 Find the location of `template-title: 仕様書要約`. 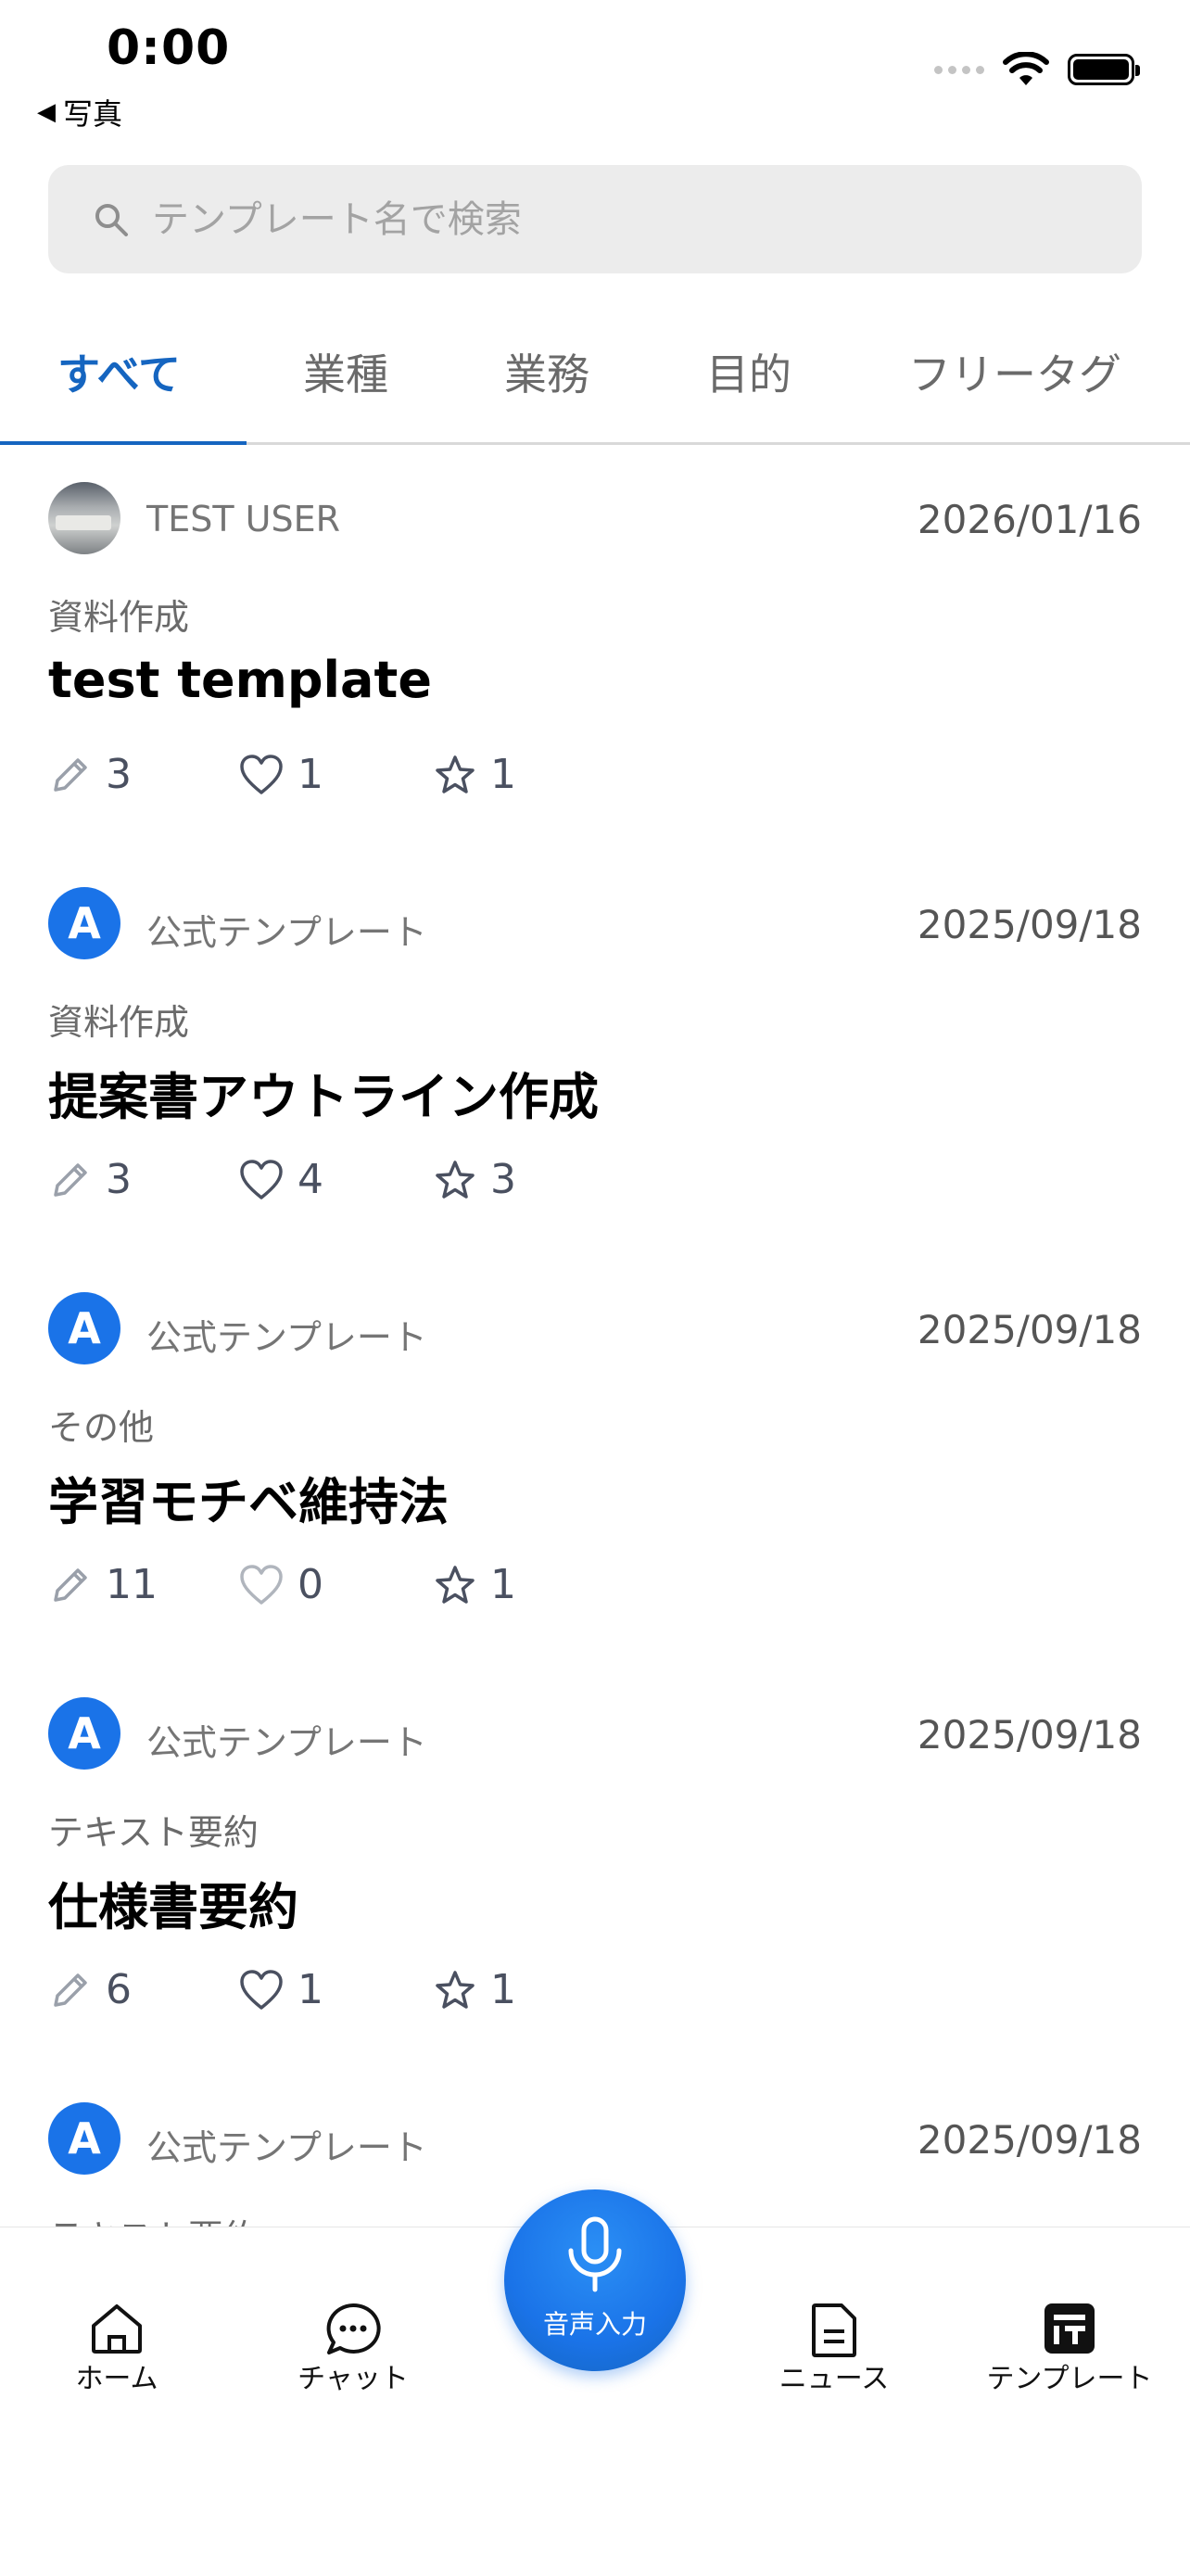

template-title: 仕様書要約 is located at coordinates (173, 1907).